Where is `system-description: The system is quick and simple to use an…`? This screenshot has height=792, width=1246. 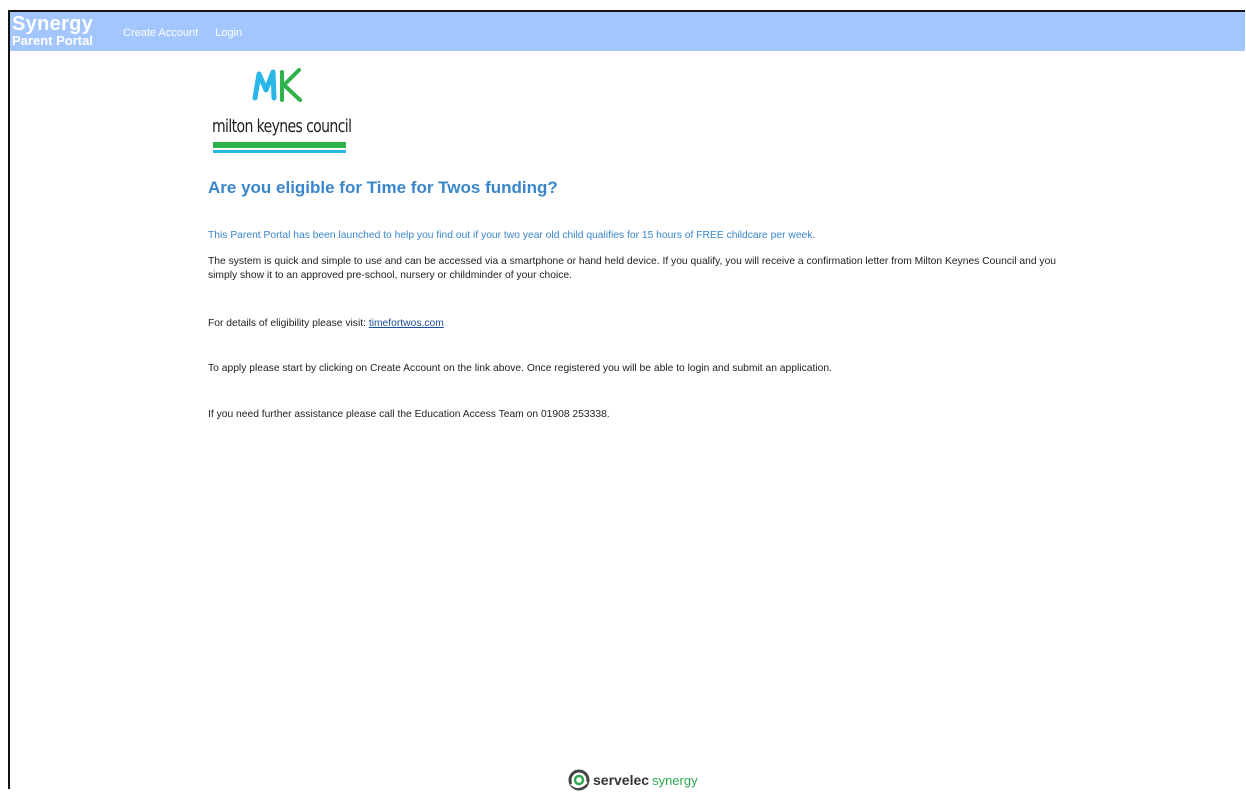 system-description: The system is quick and simple to use an… is located at coordinates (632, 268).